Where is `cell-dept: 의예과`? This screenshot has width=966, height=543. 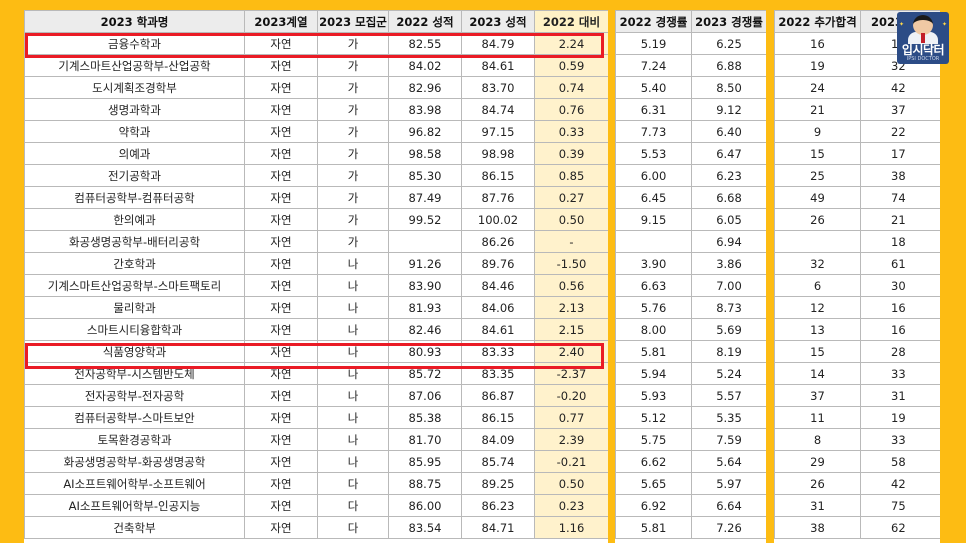
cell-dept: 의예과 is located at coordinates (134, 153).